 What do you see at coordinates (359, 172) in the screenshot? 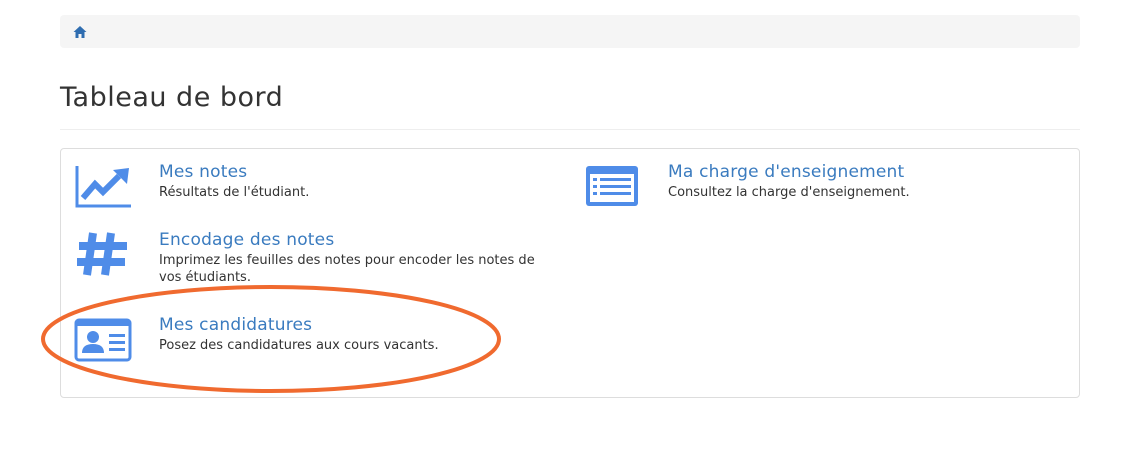
I see `tile-title: Mes notes` at bounding box center [359, 172].